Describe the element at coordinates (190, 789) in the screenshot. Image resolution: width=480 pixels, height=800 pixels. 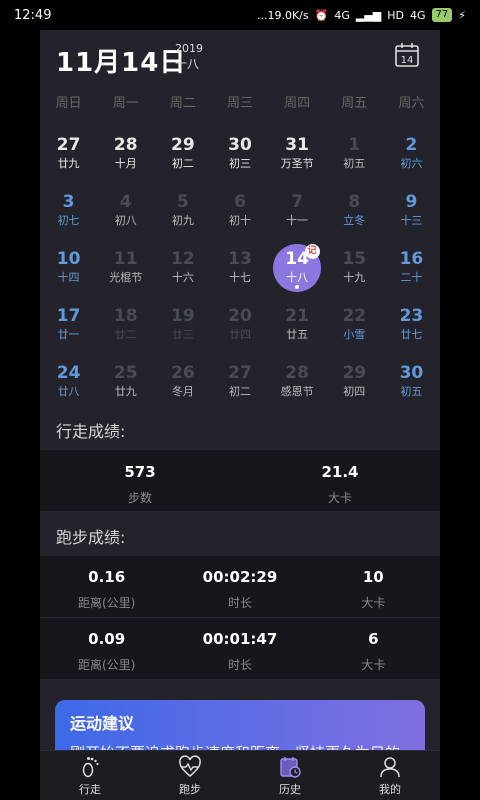
I see `tab-label: 跑步` at that location.